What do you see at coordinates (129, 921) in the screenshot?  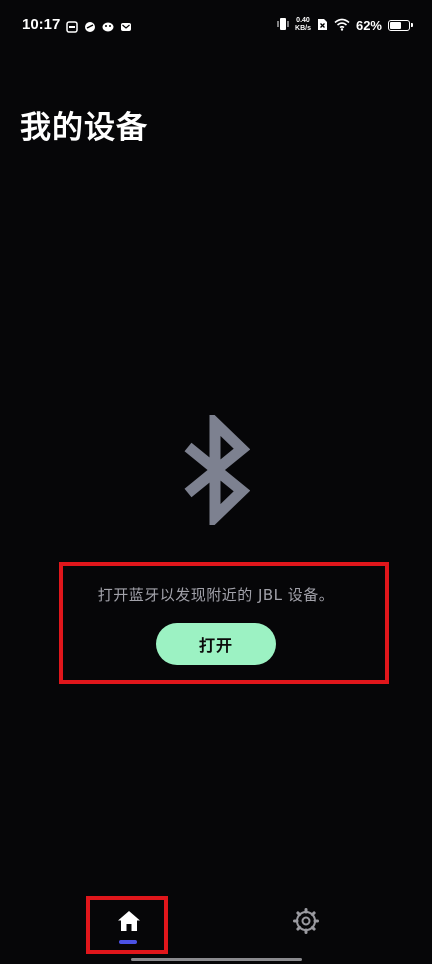 I see `home-icon` at bounding box center [129, 921].